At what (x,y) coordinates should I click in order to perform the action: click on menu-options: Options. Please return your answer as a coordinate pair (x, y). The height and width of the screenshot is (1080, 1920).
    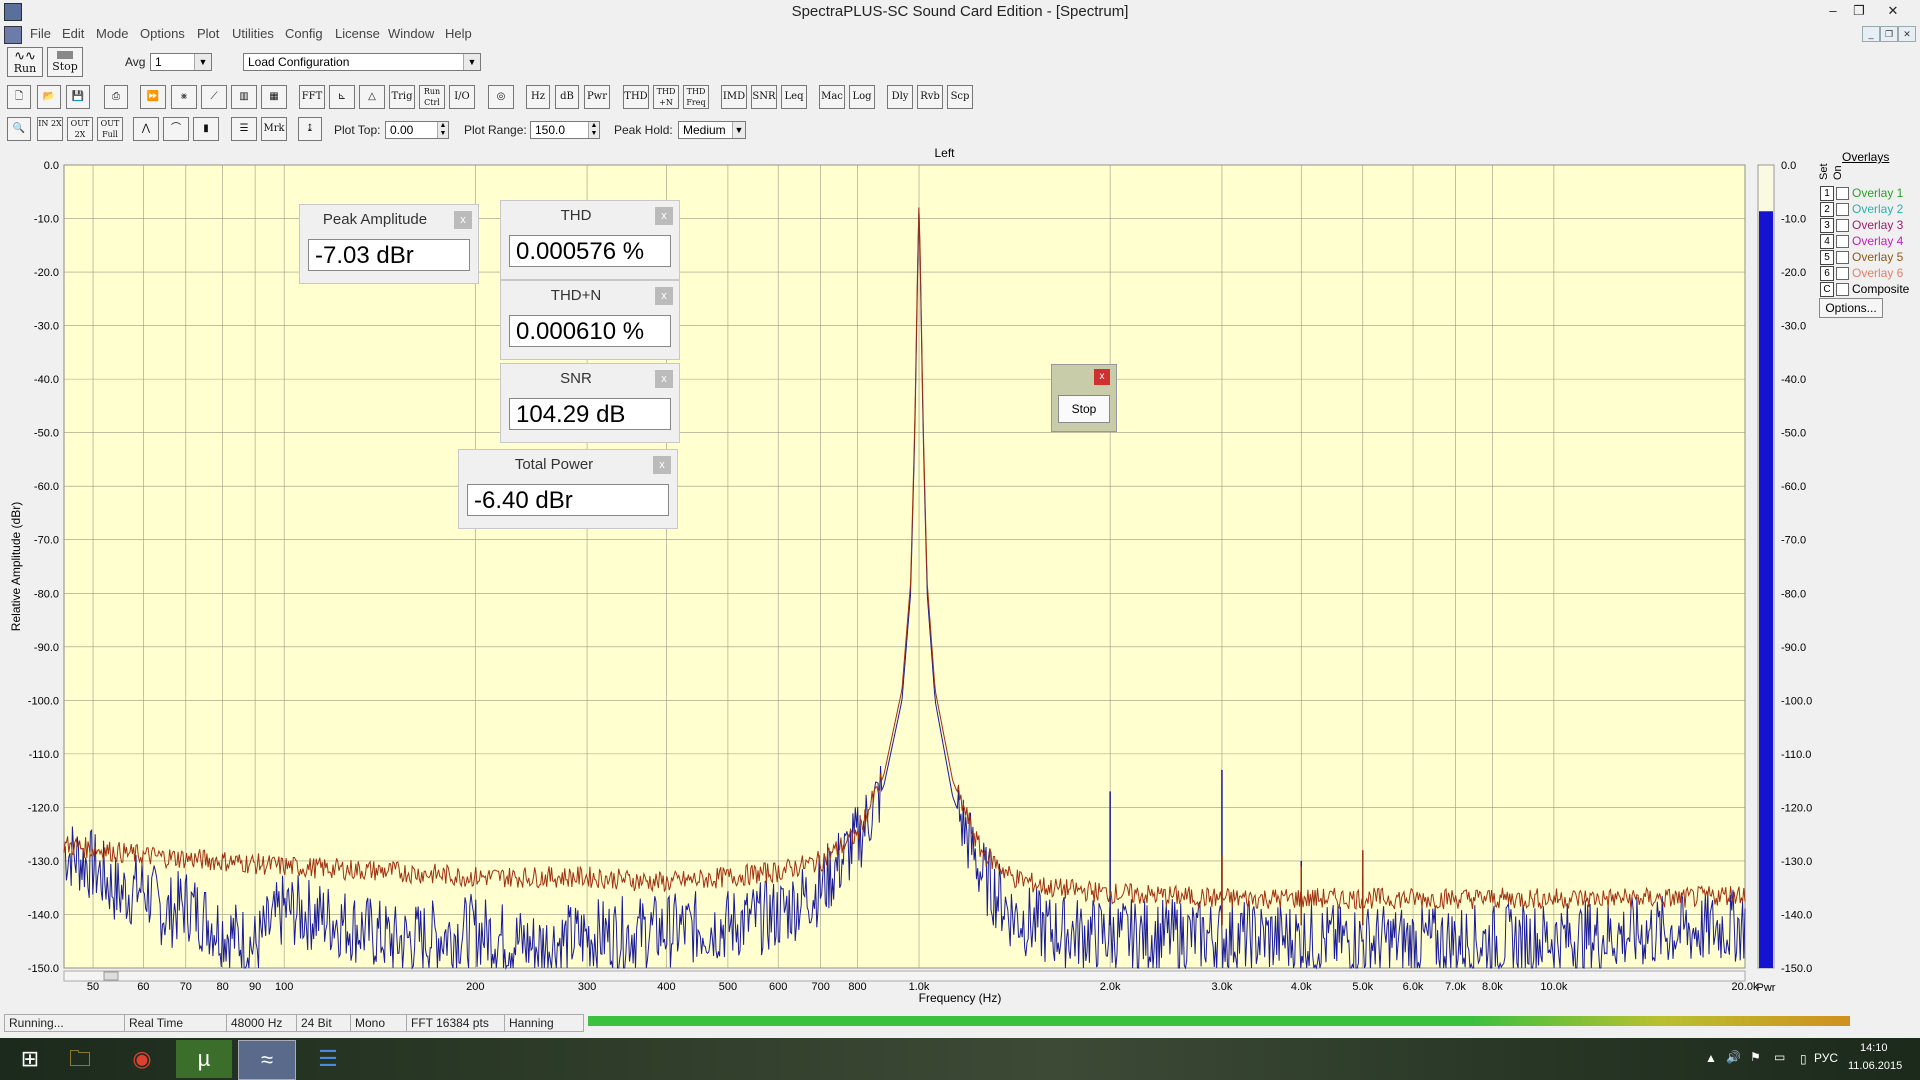
    Looking at the image, I should click on (162, 33).